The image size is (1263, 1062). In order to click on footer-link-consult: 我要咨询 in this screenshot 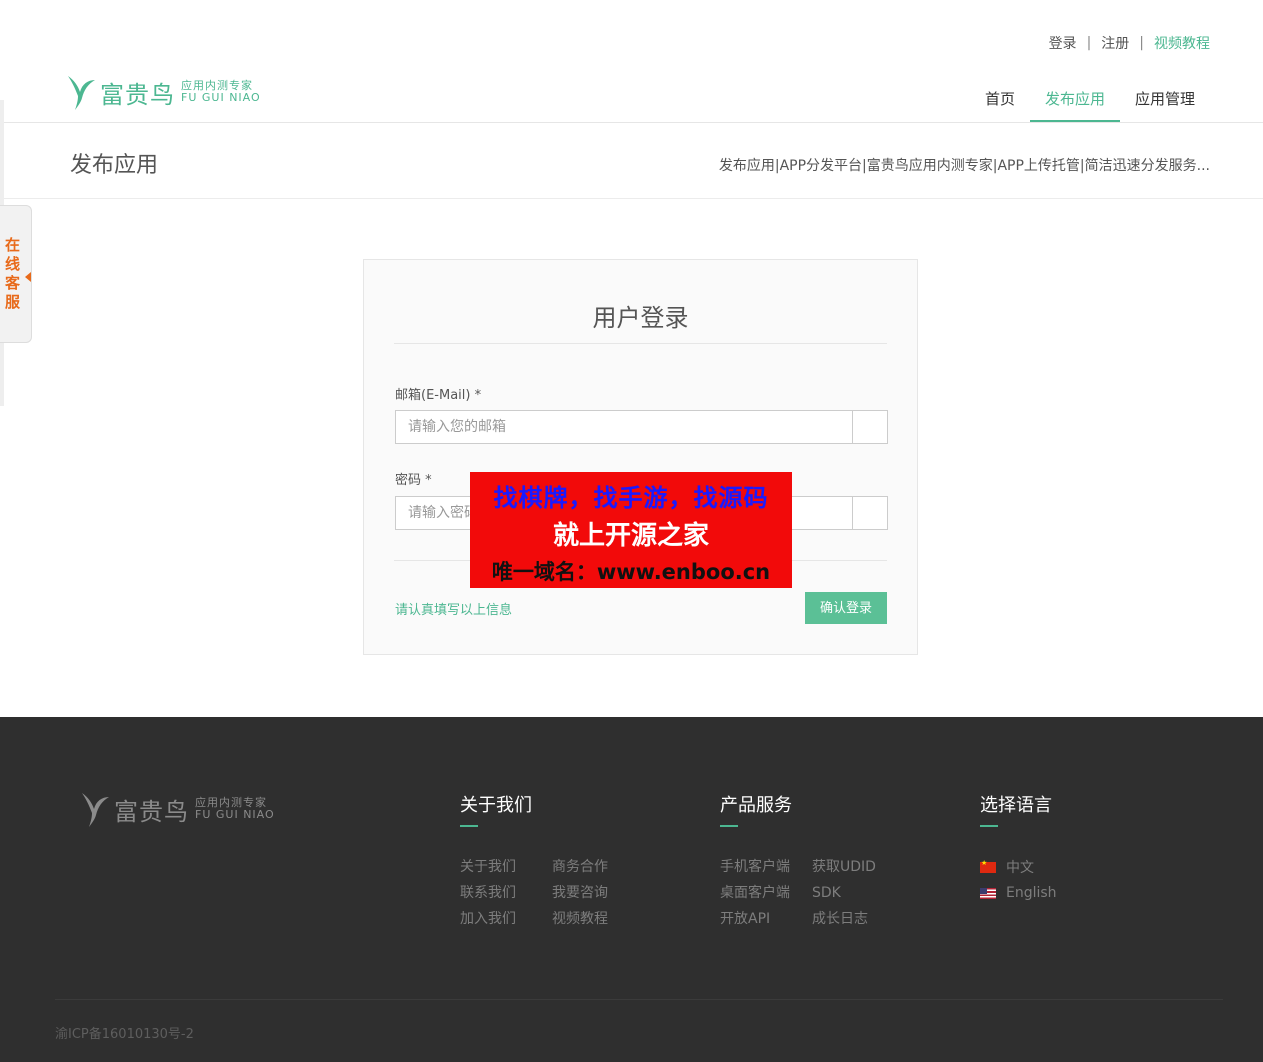, I will do `click(598, 893)`.